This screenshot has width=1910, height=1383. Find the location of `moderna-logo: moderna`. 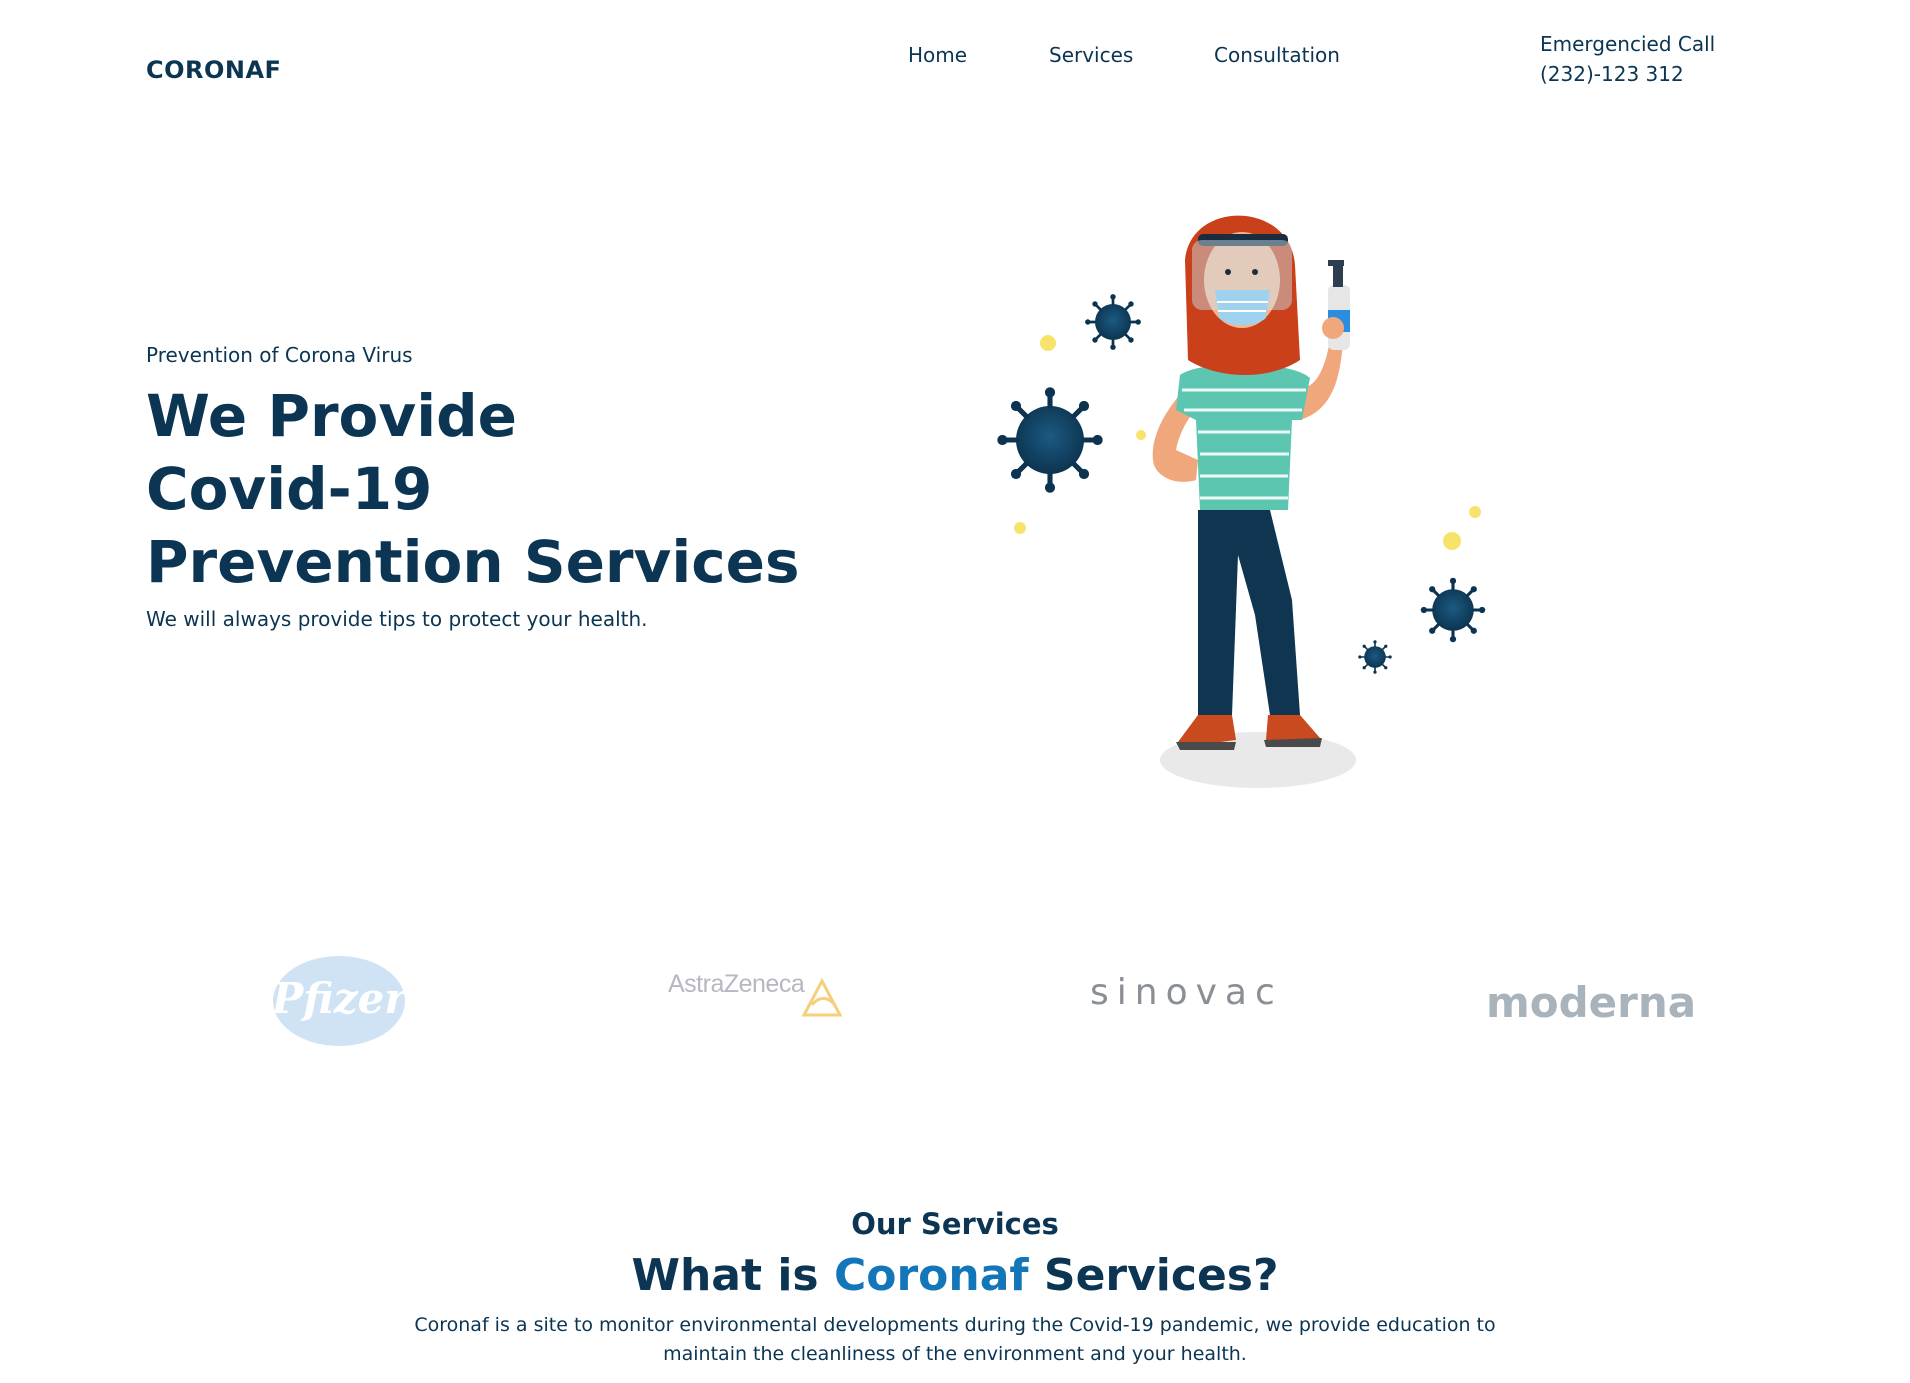

moderna-logo: moderna is located at coordinates (1591, 1002).